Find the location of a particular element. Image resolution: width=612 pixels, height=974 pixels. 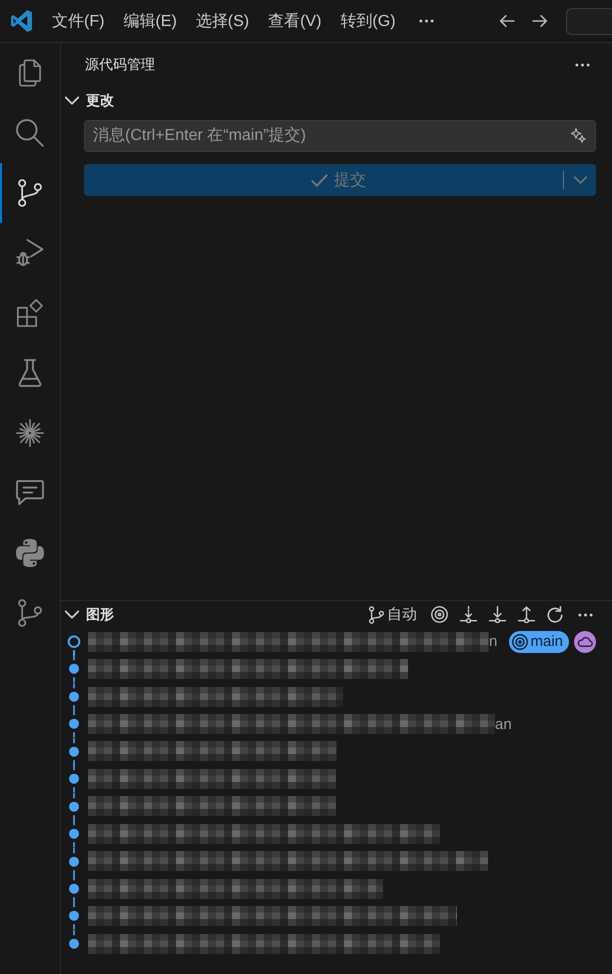

forward-arrow-icon is located at coordinates (540, 21).